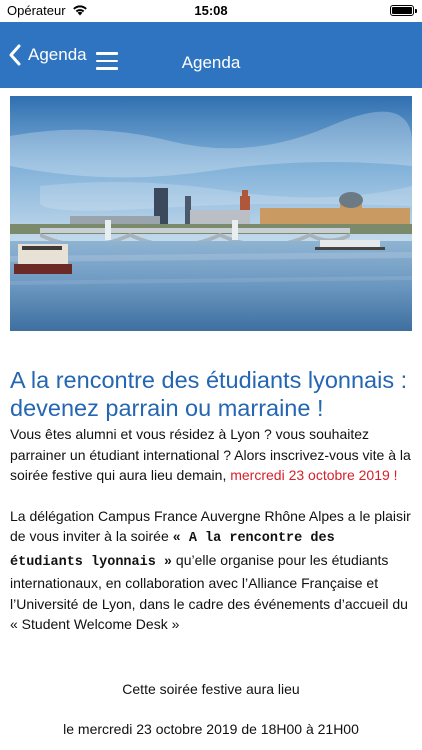 Image resolution: width=422 pixels, height=750 pixels. I want to click on event-date-highlight: mercredi 23 octobre 2019 !, so click(314, 475).